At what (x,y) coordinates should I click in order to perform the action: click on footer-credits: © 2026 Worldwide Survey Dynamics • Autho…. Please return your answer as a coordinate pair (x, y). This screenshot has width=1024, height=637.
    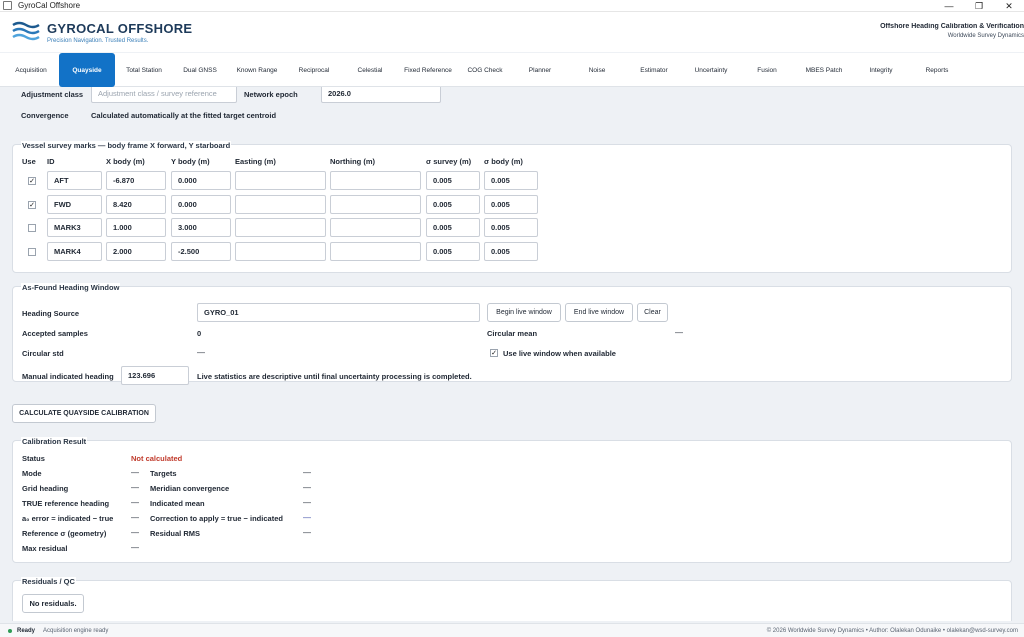
    Looking at the image, I should click on (892, 630).